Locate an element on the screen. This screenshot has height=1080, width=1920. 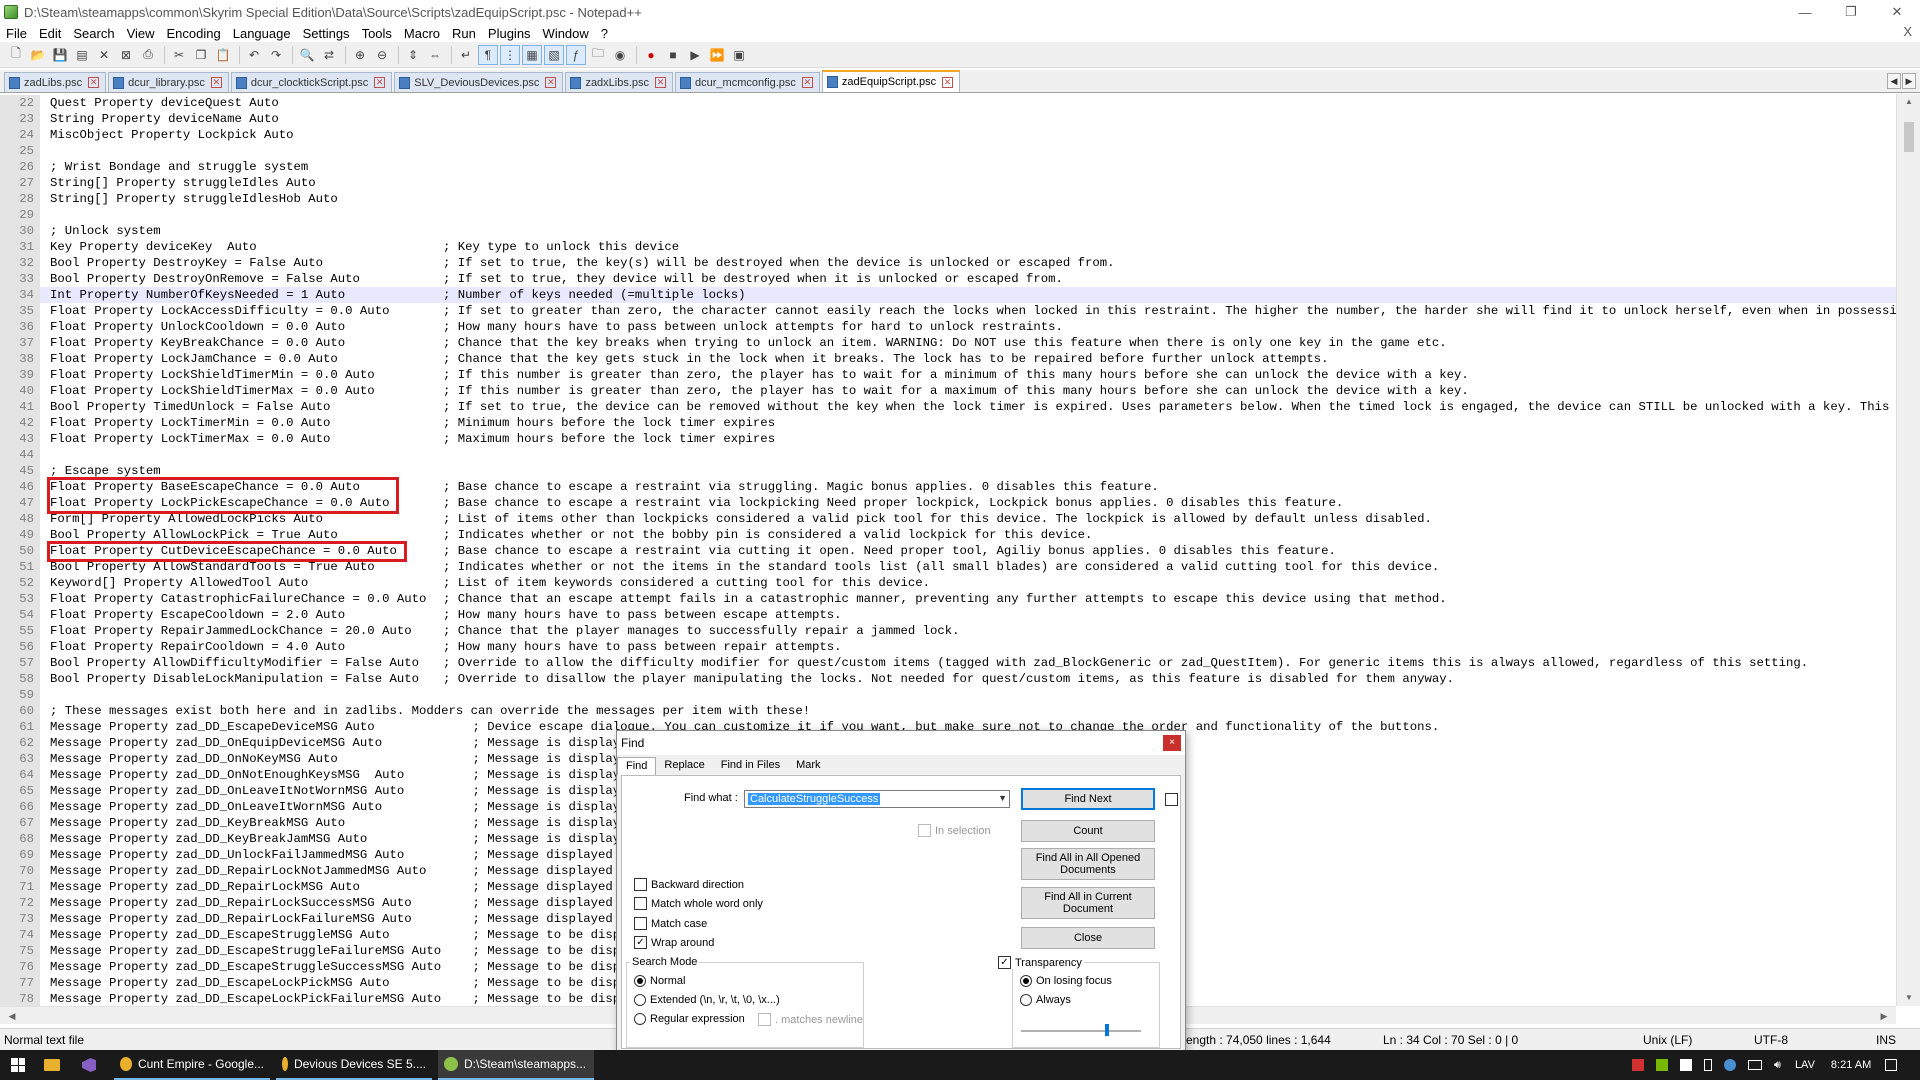
find-what-input: CalculateStruggleSuccess ▼ is located at coordinates (877, 799).